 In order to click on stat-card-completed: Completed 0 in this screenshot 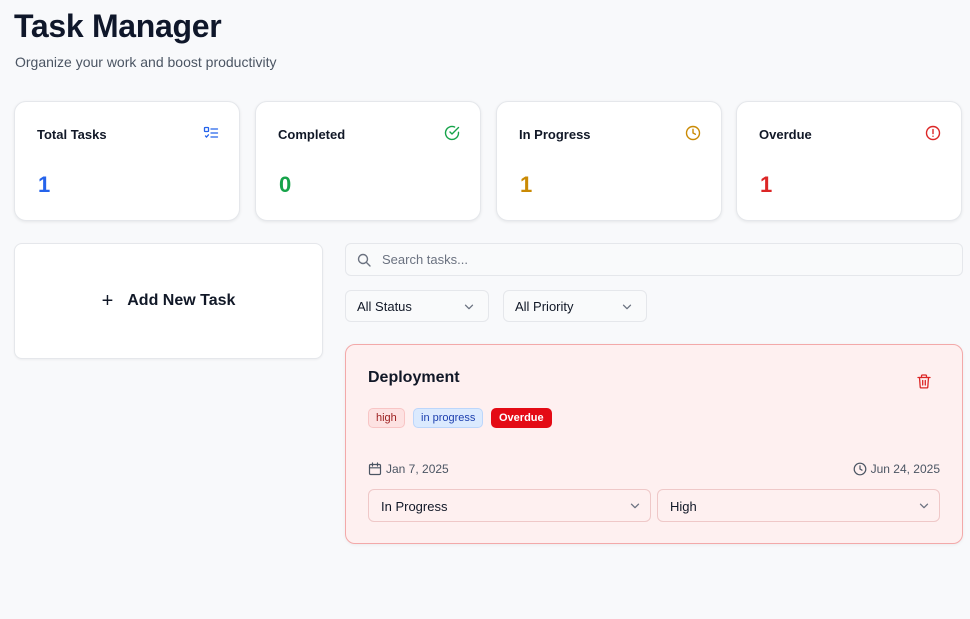, I will do `click(368, 161)`.